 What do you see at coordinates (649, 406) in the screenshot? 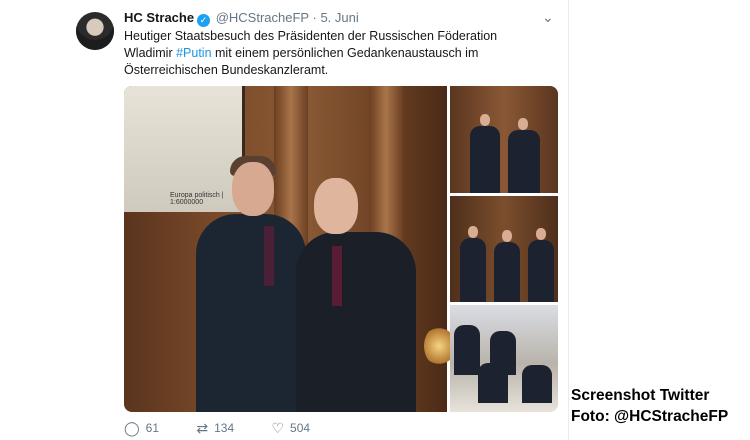
I see `photo-caption: Screenshot Twitter Foto: @HCStracheFP` at bounding box center [649, 406].